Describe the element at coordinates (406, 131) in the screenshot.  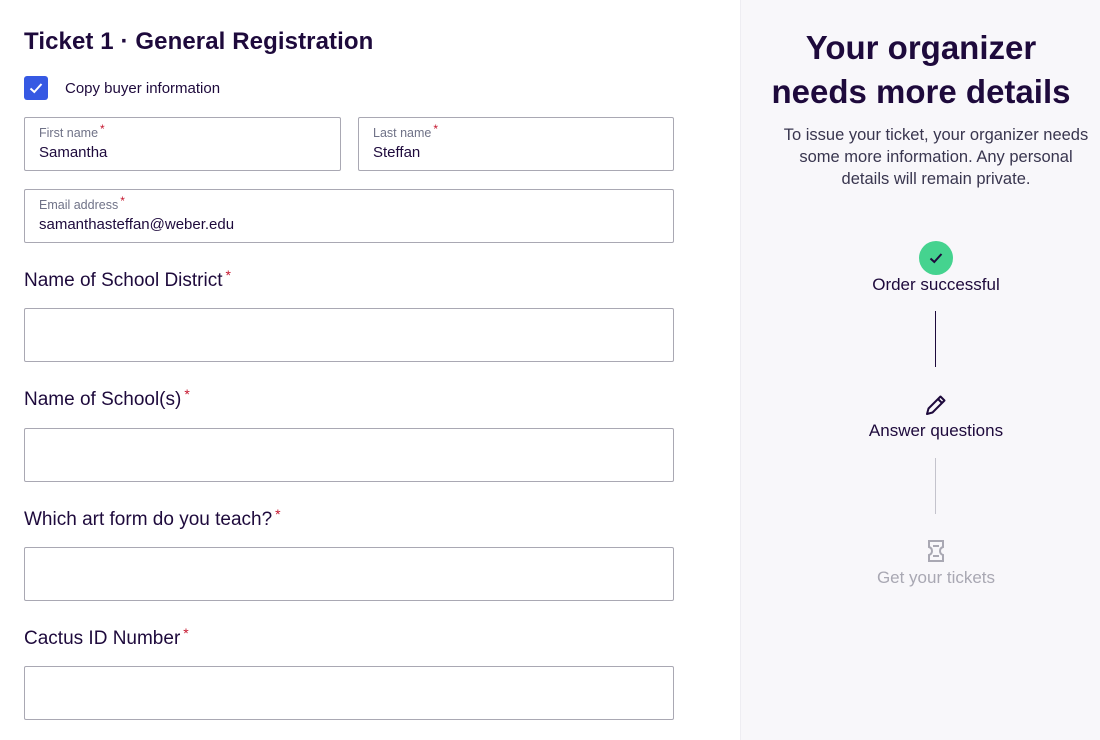
I see `last-name-label: Last name *` at that location.